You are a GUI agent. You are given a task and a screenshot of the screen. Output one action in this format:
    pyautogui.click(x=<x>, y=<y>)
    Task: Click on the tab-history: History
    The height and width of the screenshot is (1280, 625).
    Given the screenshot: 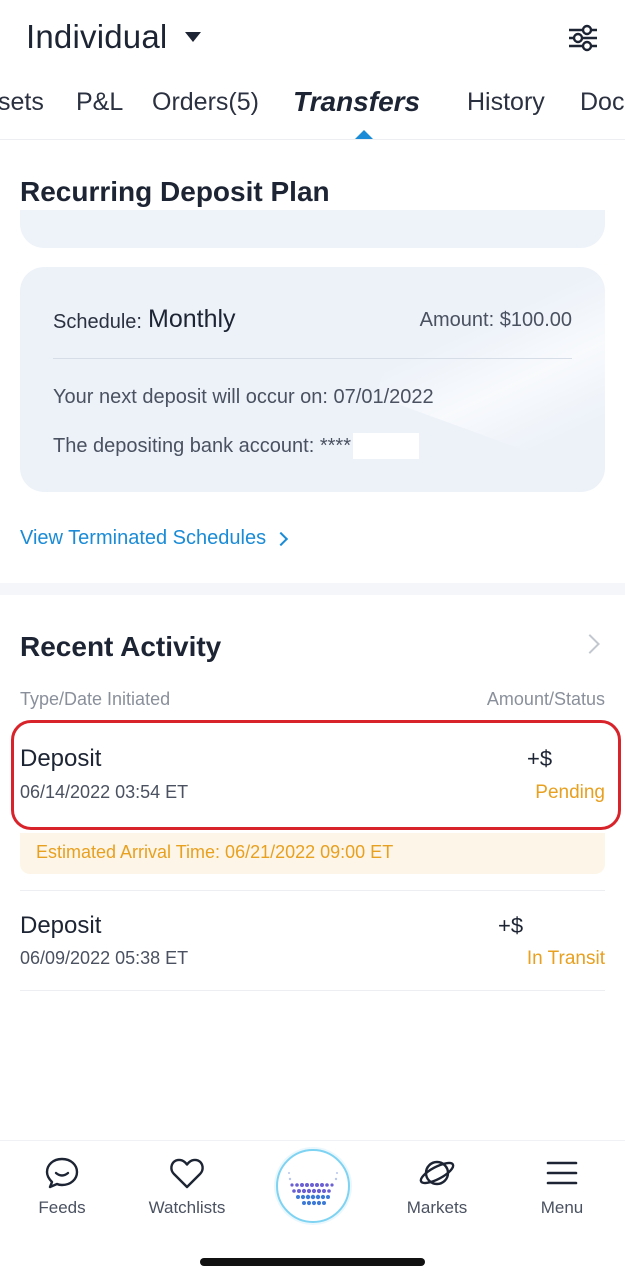 What is the action you would take?
    pyautogui.click(x=506, y=102)
    